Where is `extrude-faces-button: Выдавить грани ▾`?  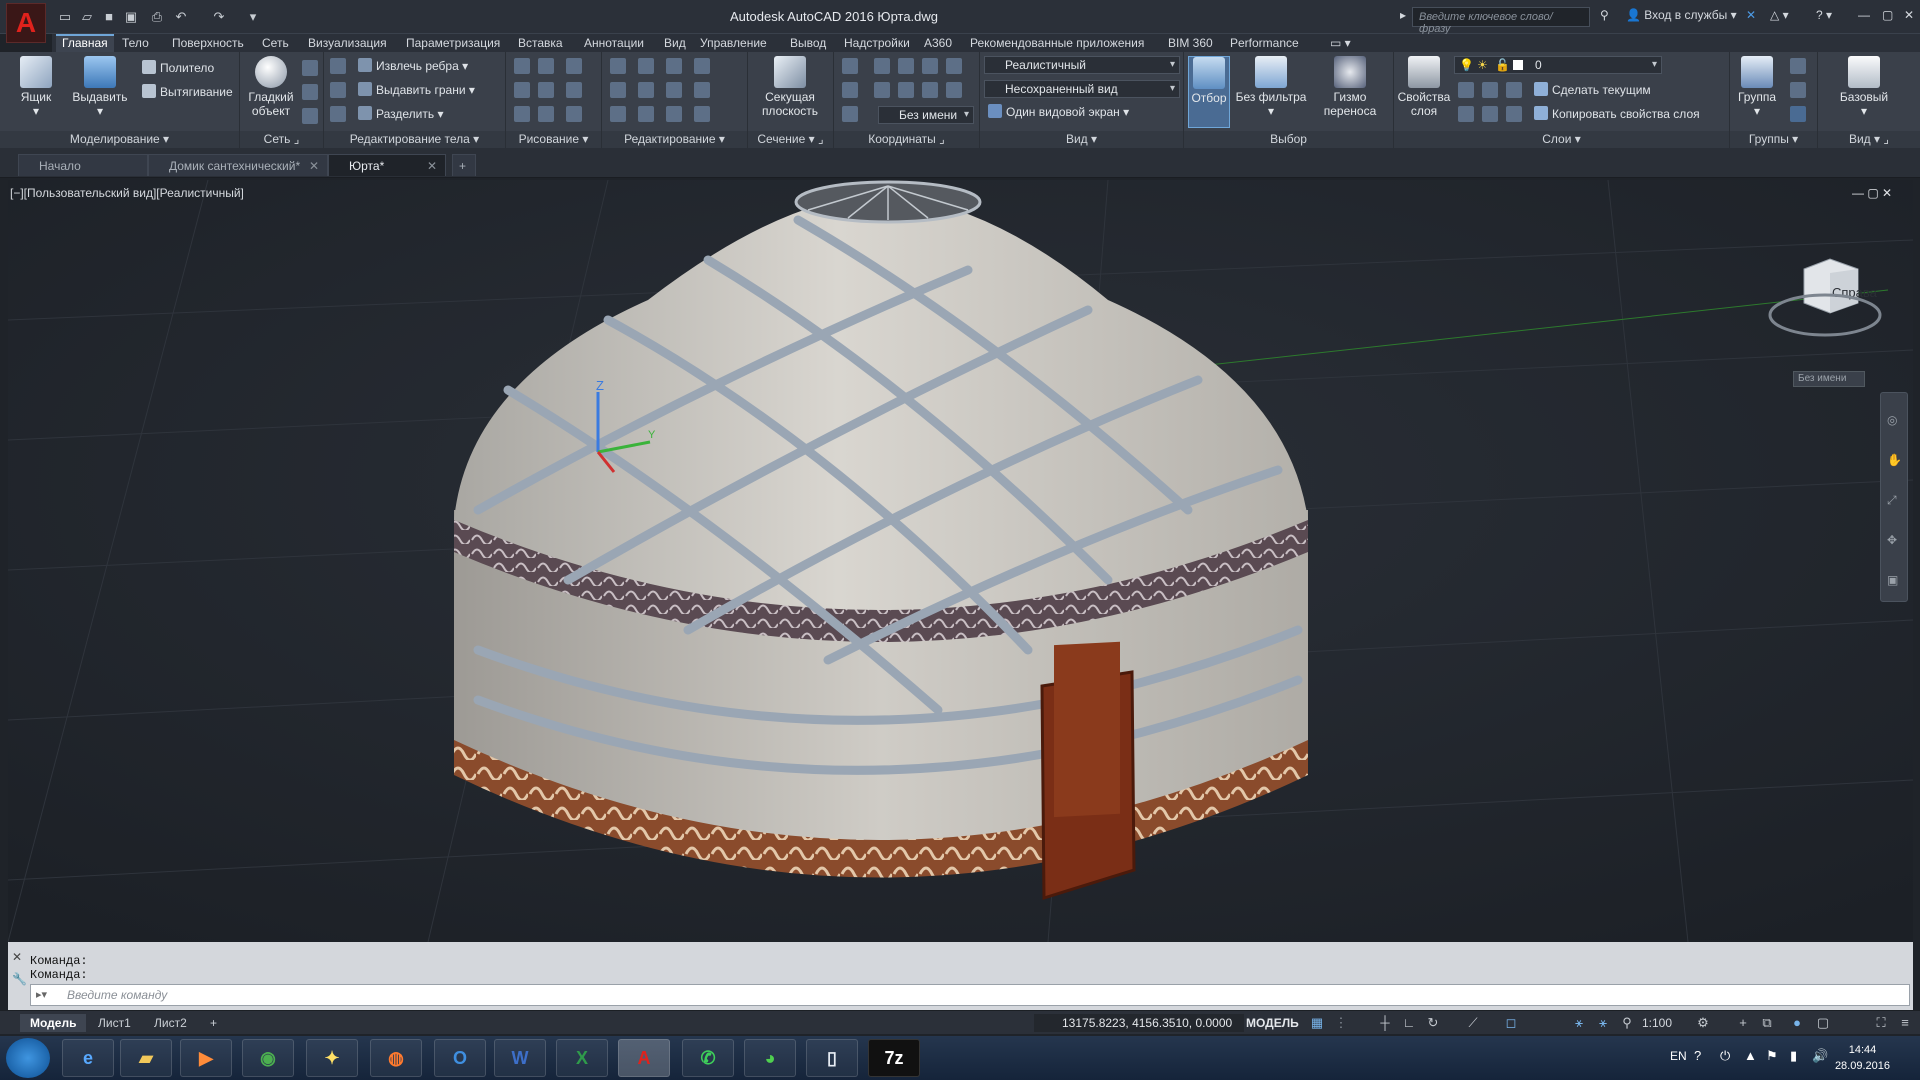 extrude-faces-button: Выдавить грани ▾ is located at coordinates (416, 90).